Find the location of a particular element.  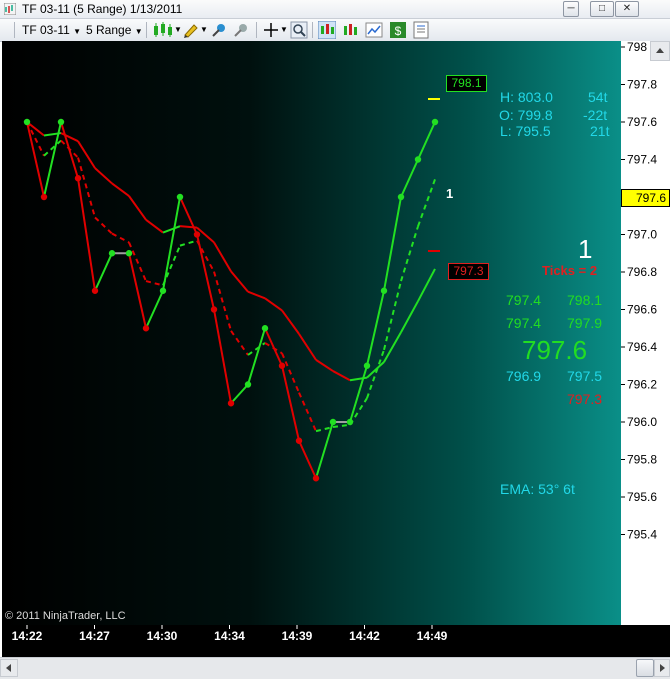

strategy-icon is located at coordinates (241, 30).